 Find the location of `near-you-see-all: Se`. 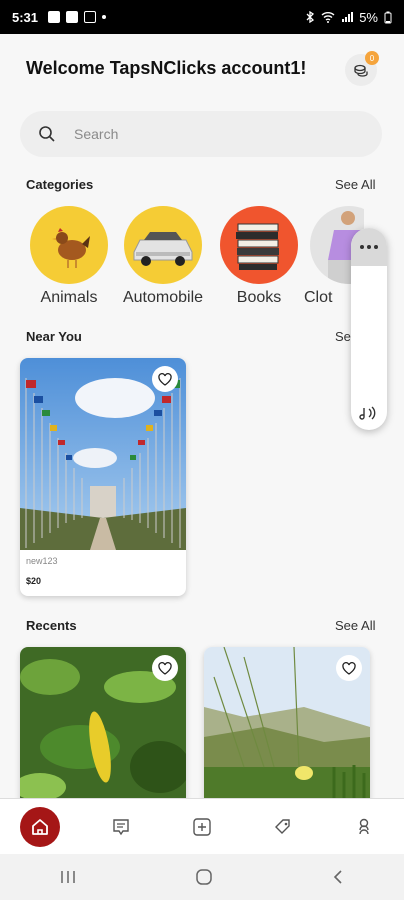

near-you-see-all: Se is located at coordinates (343, 336).